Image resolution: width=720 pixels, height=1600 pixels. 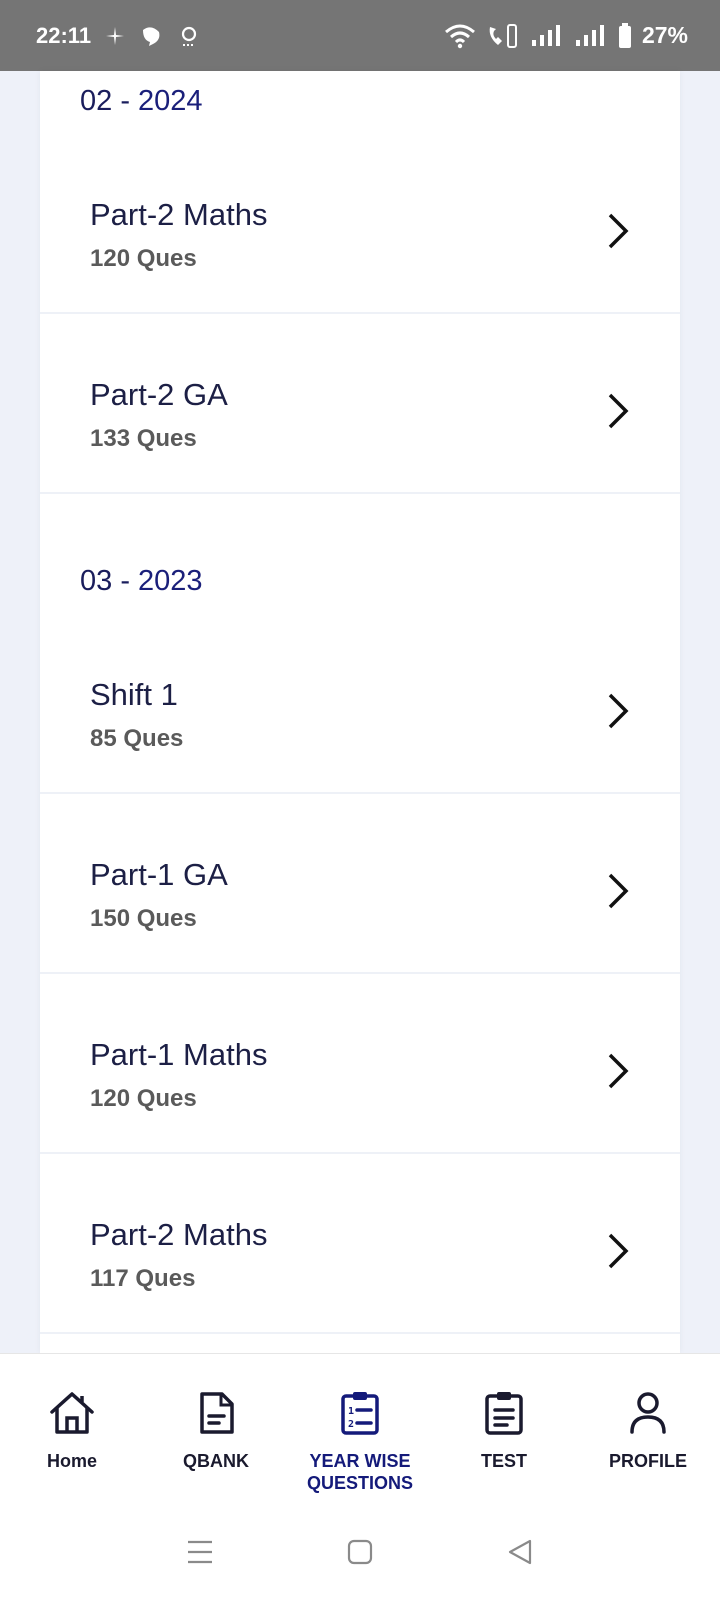 I want to click on nav-label: PROFILE, so click(x=647, y=1461).